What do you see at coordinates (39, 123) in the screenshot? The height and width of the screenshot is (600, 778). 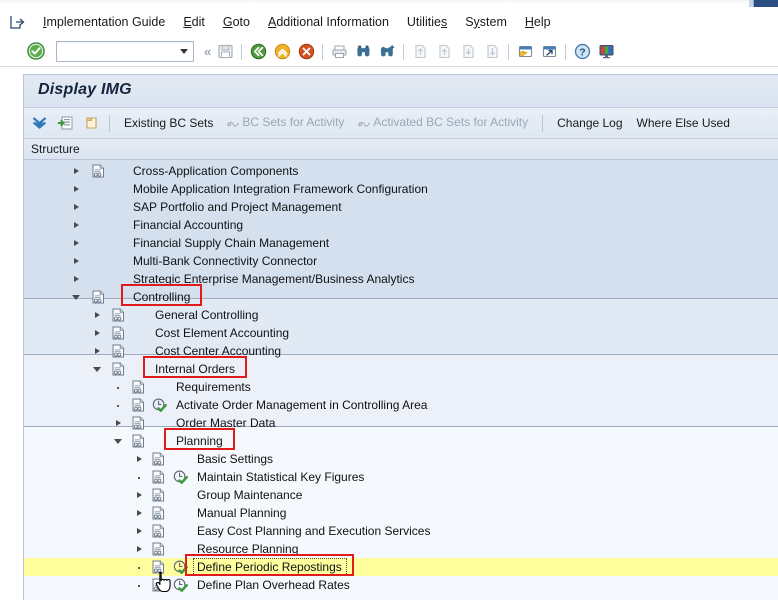 I see `collapse-all-icon` at bounding box center [39, 123].